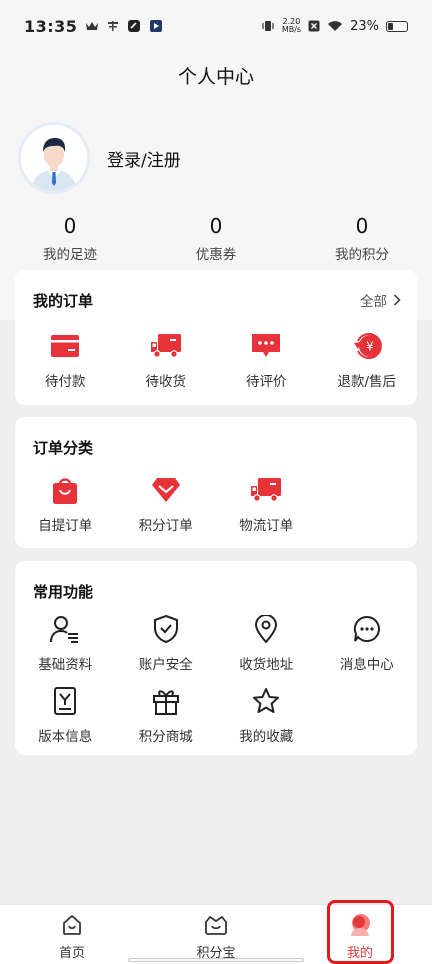  I want to click on category-points-orders: 积分订单, so click(166, 504).